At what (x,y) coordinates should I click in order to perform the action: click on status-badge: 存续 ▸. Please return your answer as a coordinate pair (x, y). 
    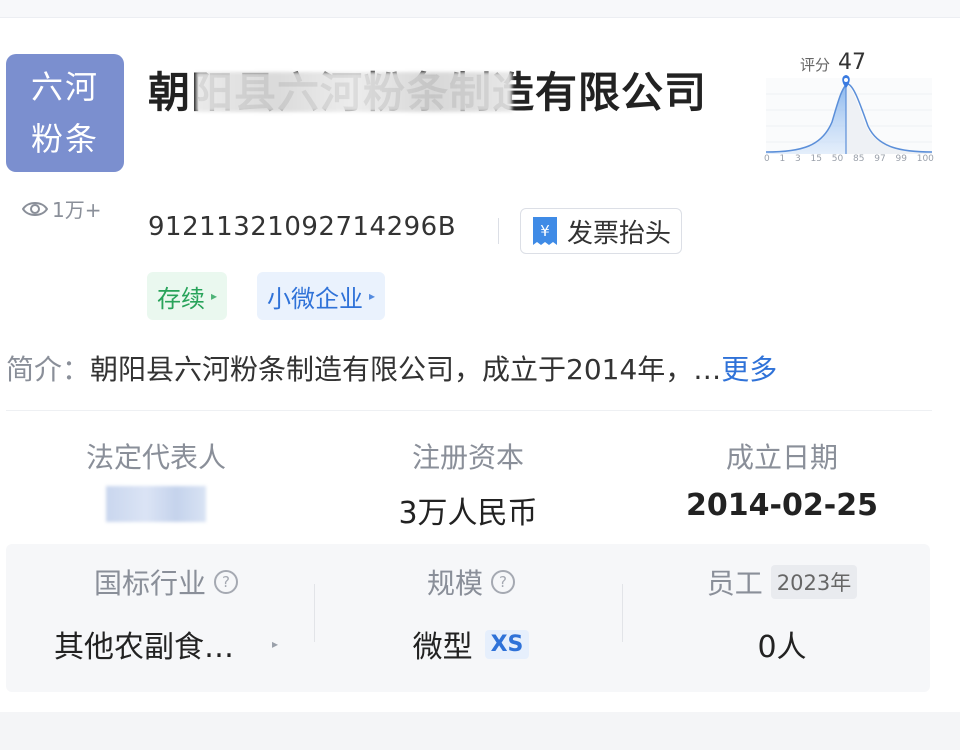
    Looking at the image, I should click on (187, 296).